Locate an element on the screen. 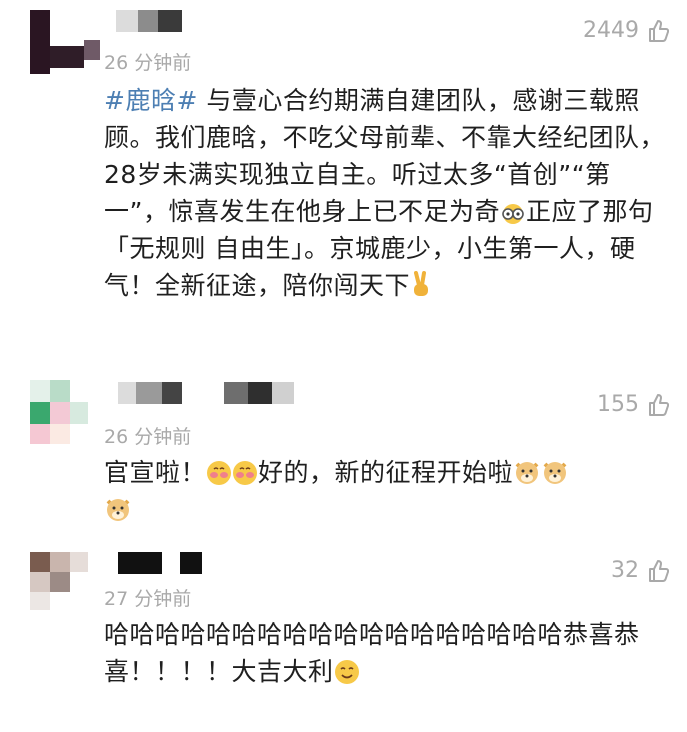 The image size is (687, 732). comment-text: 官宣啦！ 好的，新的征程开始啦 is located at coordinates (389, 491).